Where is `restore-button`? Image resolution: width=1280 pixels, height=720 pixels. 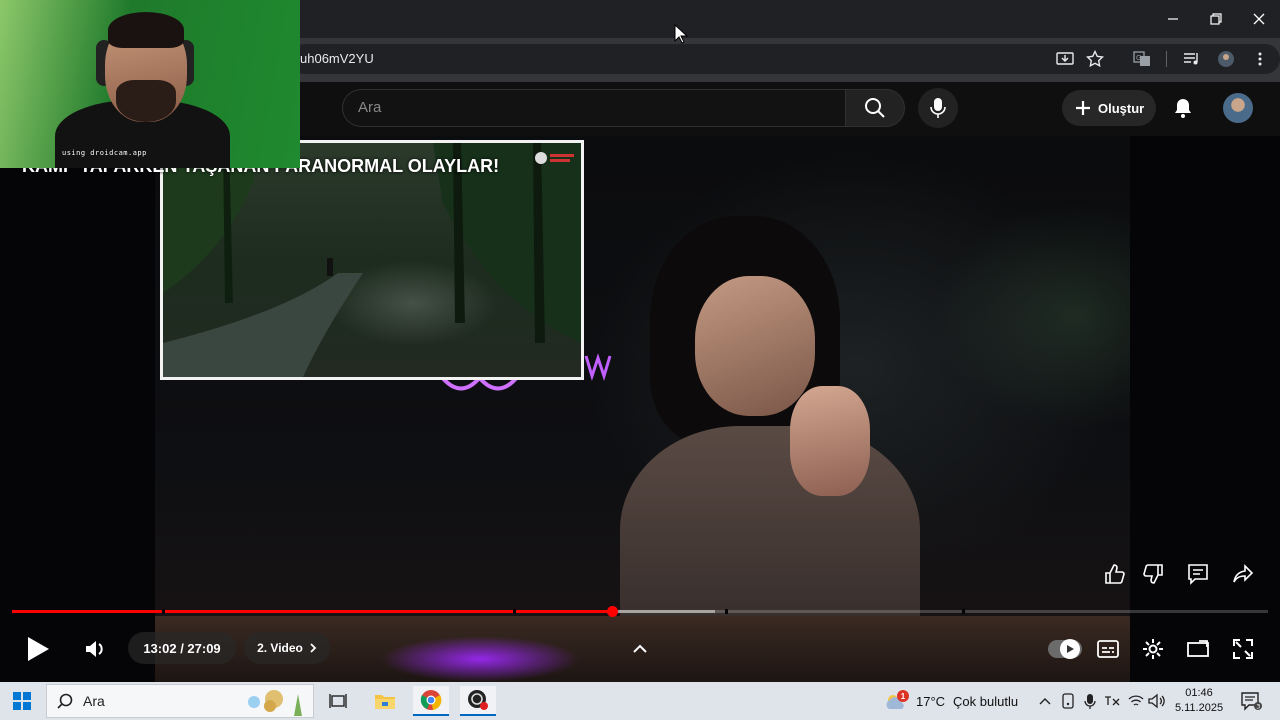 restore-button is located at coordinates (1216, 19).